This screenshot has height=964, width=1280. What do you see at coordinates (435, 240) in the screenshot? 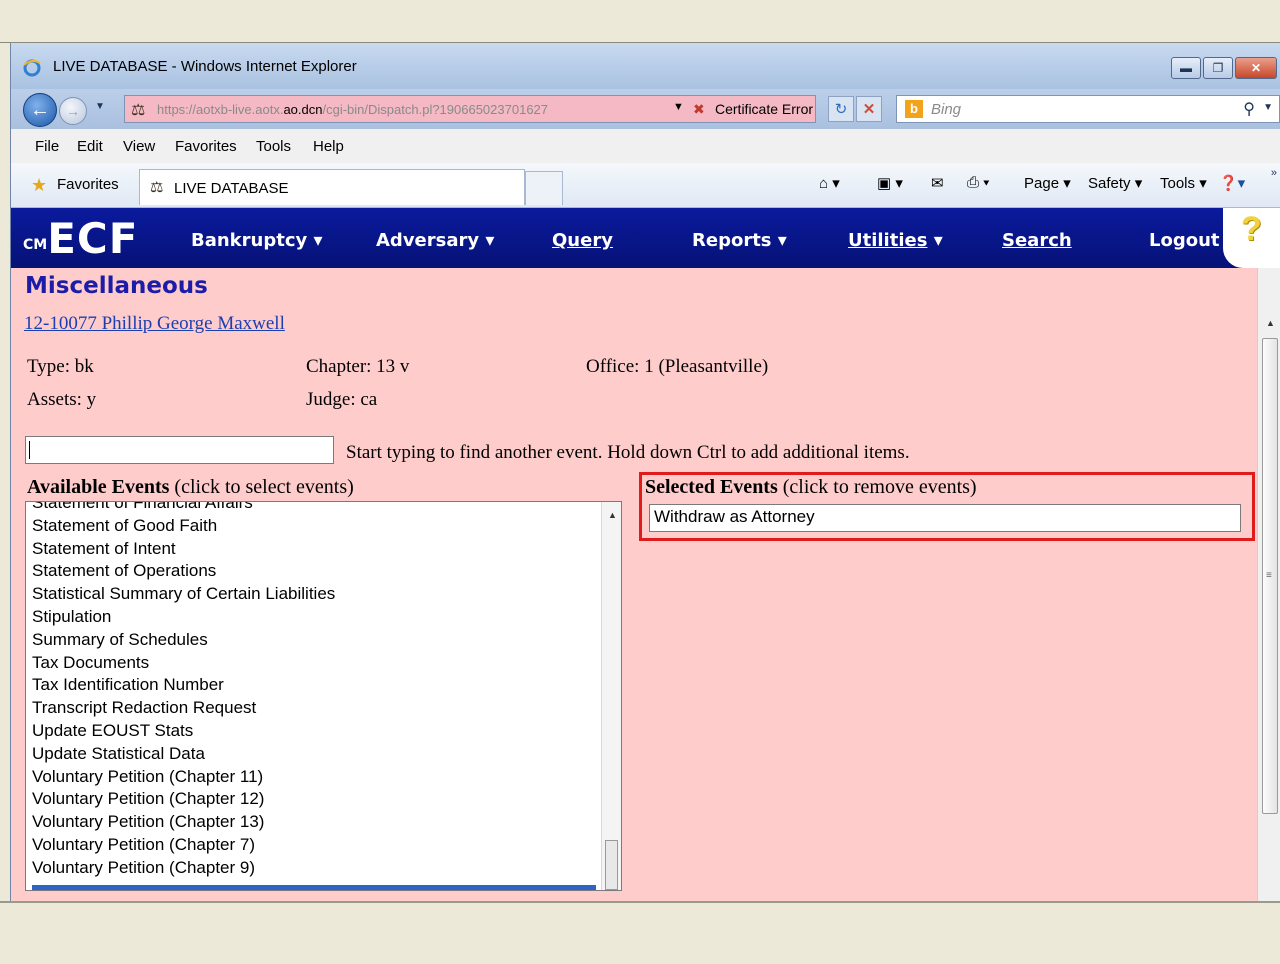
I see `nav-adversary: Adversary ▾` at bounding box center [435, 240].